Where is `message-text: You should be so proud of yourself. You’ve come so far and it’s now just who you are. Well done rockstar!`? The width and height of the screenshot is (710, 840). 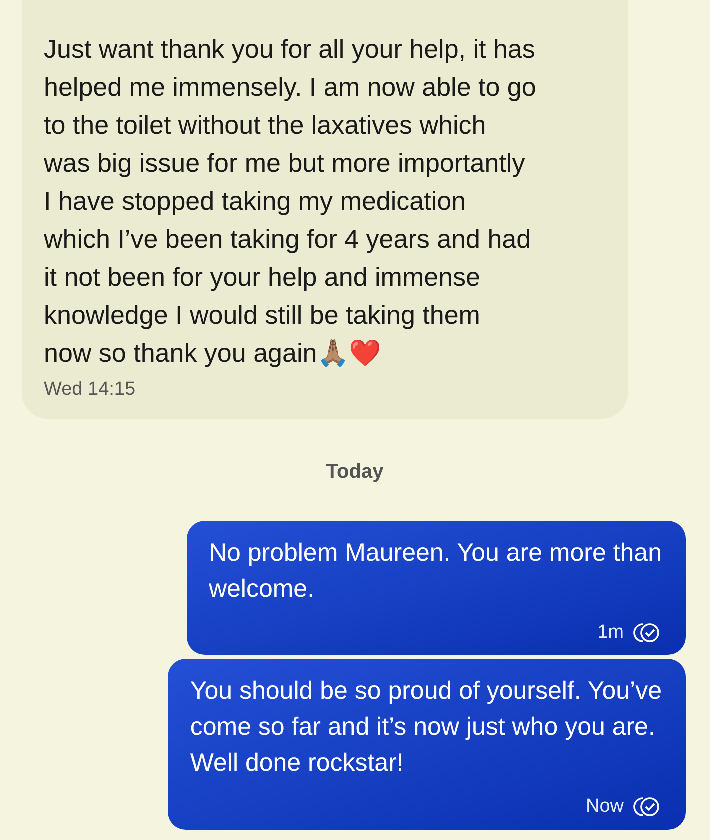
message-text: You should be so proud of yourself. You’ve come so far and it’s now just who you are. Well done rockstar! is located at coordinates (426, 727).